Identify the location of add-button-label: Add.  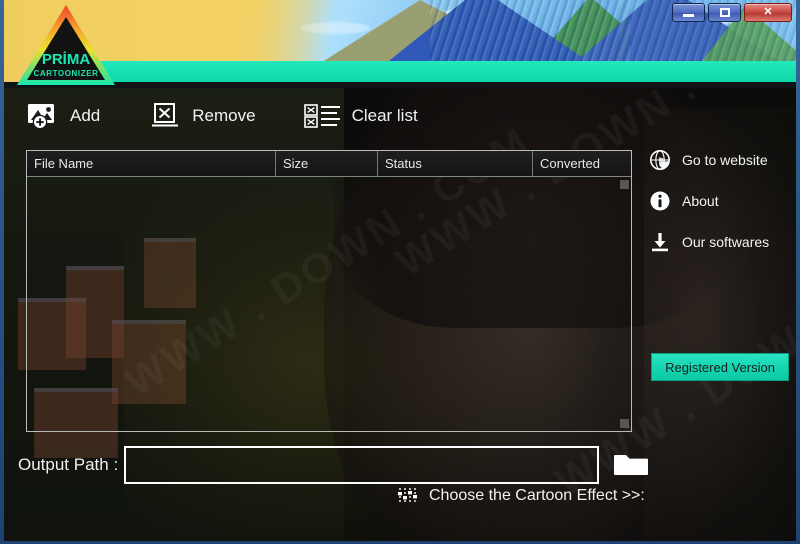
(85, 115).